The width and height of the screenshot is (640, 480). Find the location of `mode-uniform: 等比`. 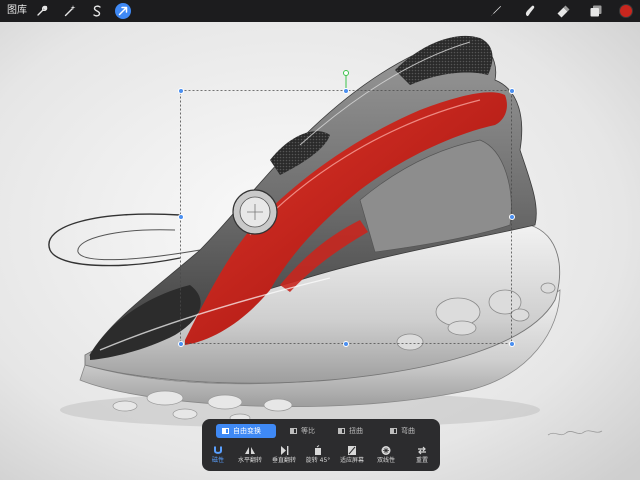

mode-uniform: 等比 is located at coordinates (305, 431).